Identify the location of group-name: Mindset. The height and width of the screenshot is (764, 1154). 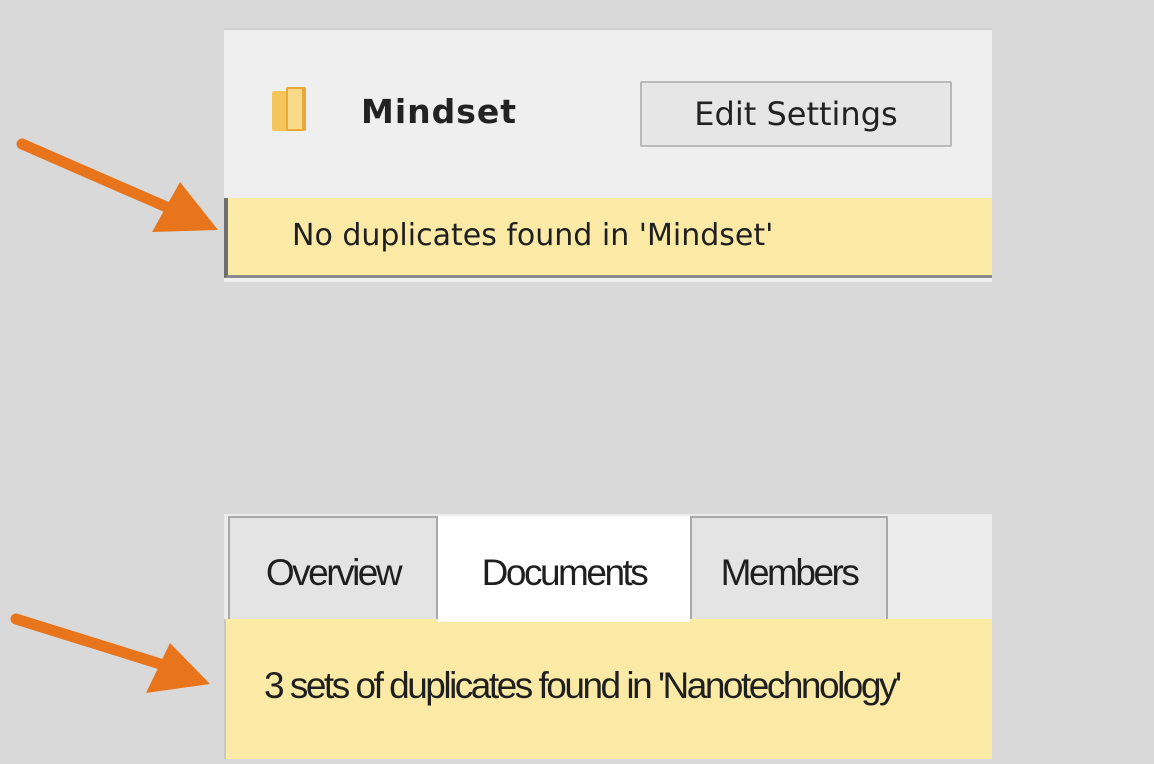
(439, 111).